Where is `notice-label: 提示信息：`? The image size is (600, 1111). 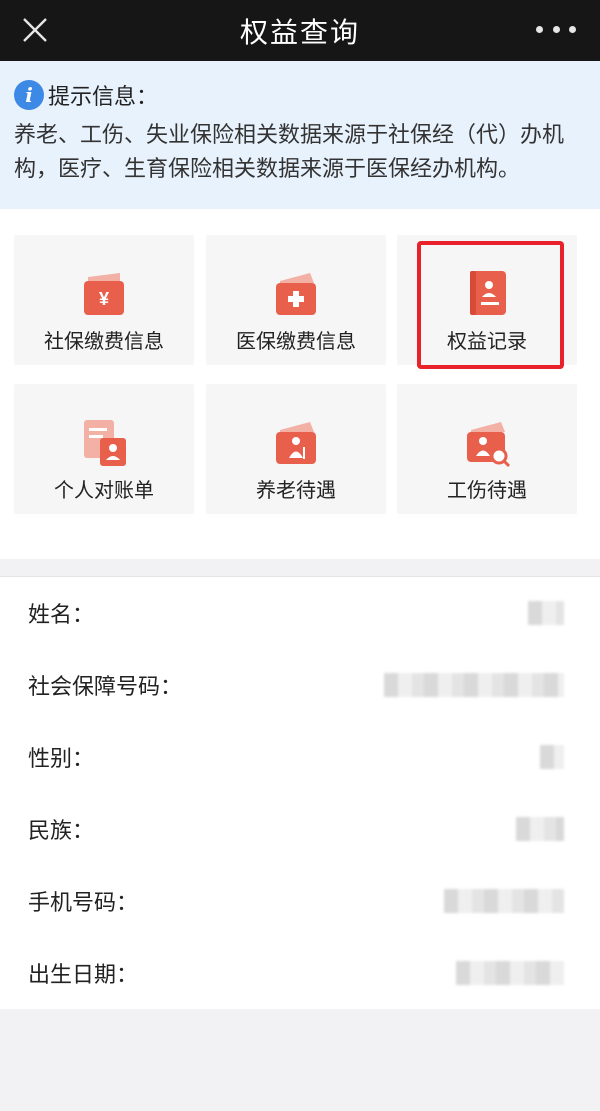
notice-label: 提示信息： is located at coordinates (103, 97).